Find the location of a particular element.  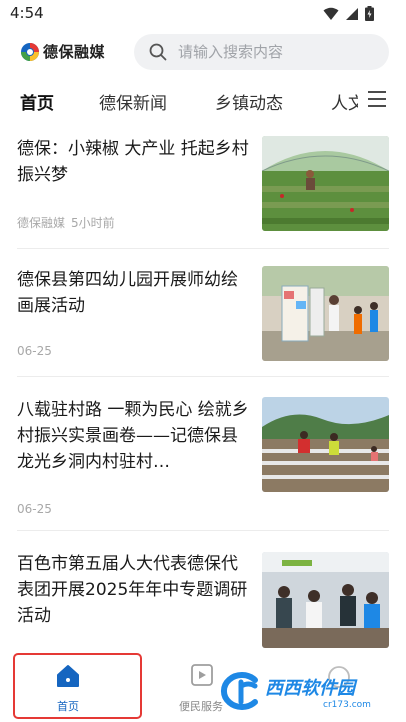

news-title: 德保县第四幼儿园开展师幼绘画展活动 is located at coordinates (127, 293).